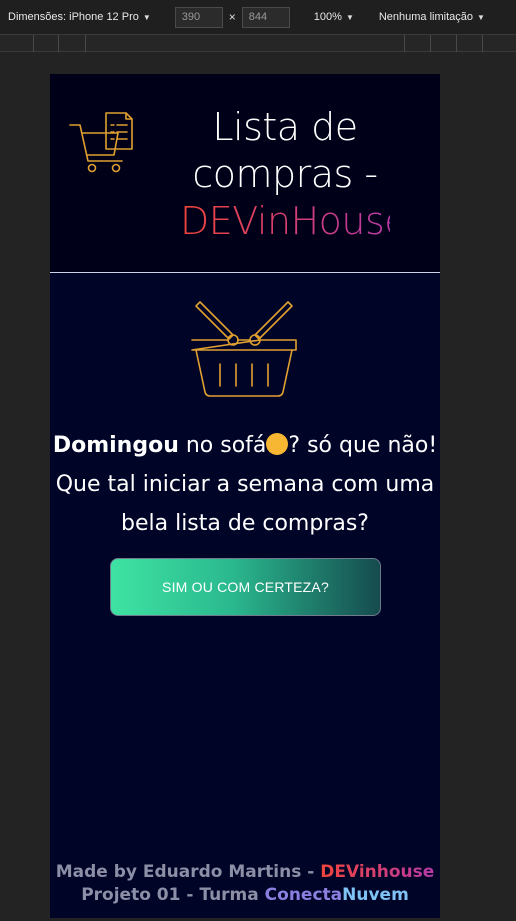 This screenshot has height=921, width=516. What do you see at coordinates (294, 221) in the screenshot?
I see `page-title-brand: DEVinHouse` at bounding box center [294, 221].